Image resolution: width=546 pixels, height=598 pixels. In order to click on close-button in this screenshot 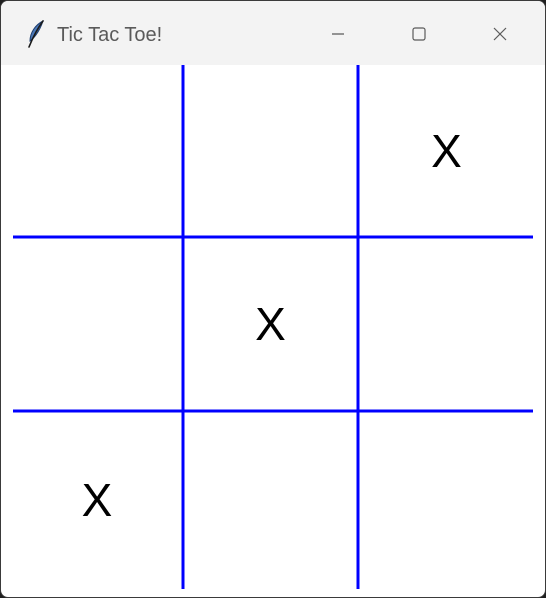, I will do `click(500, 34)`.